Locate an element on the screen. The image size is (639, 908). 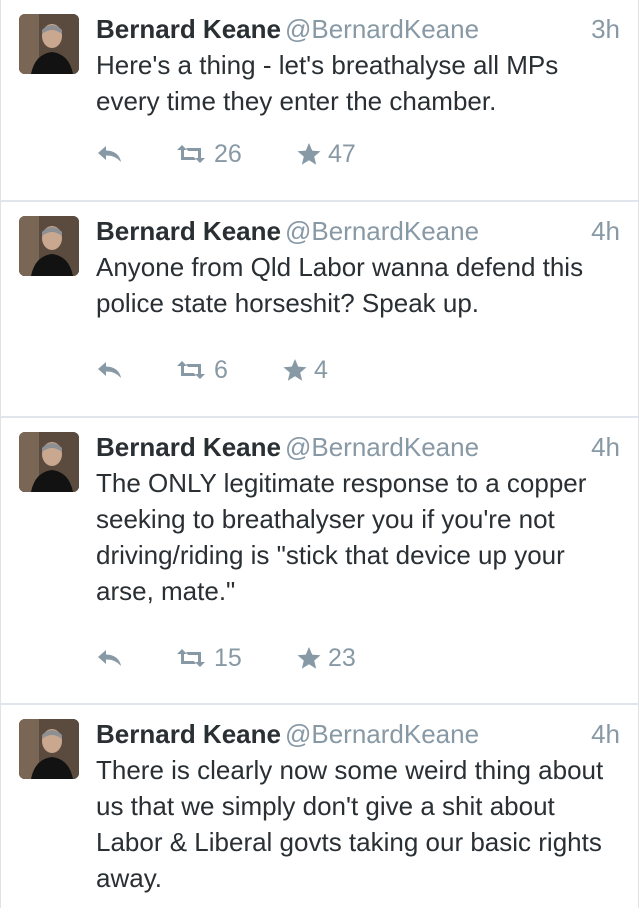
tweet-actions: 6 4 is located at coordinates (296, 370).